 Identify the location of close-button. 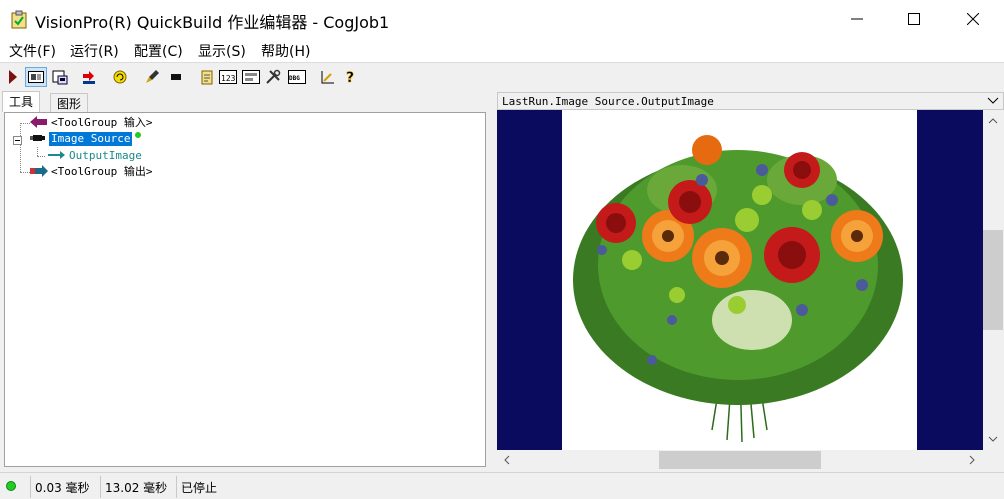
(973, 19).